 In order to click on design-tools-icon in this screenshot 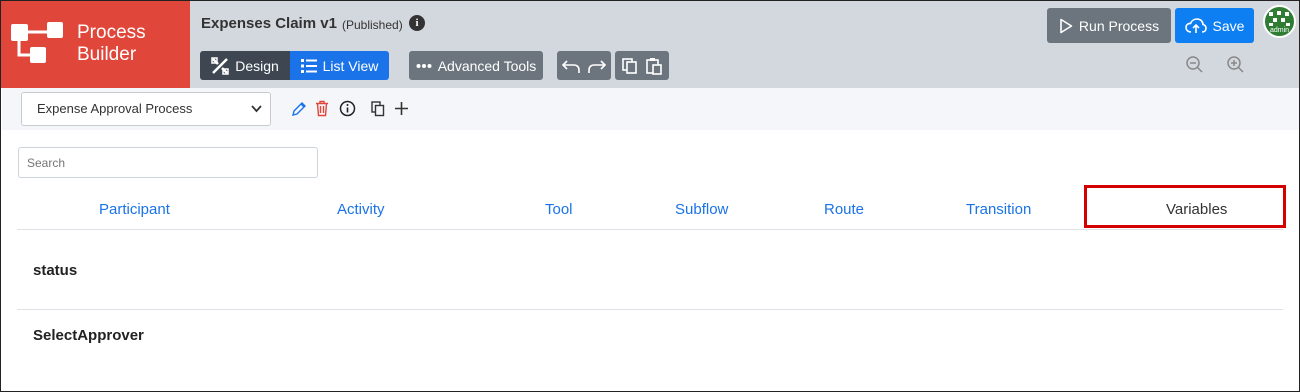, I will do `click(220, 65)`.